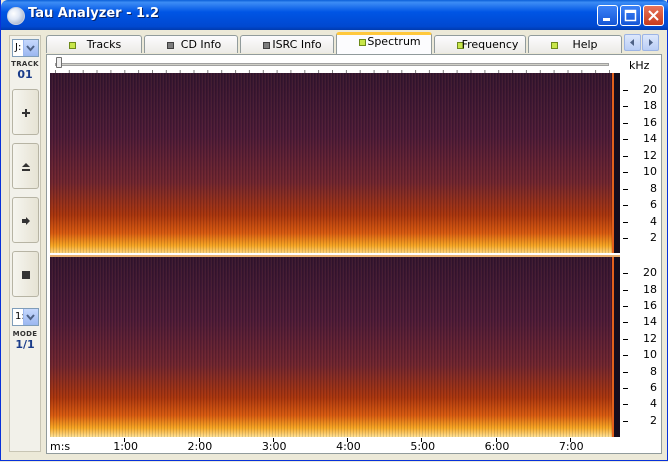  What do you see at coordinates (201, 44) in the screenshot?
I see `tab-label: CD Info` at bounding box center [201, 44].